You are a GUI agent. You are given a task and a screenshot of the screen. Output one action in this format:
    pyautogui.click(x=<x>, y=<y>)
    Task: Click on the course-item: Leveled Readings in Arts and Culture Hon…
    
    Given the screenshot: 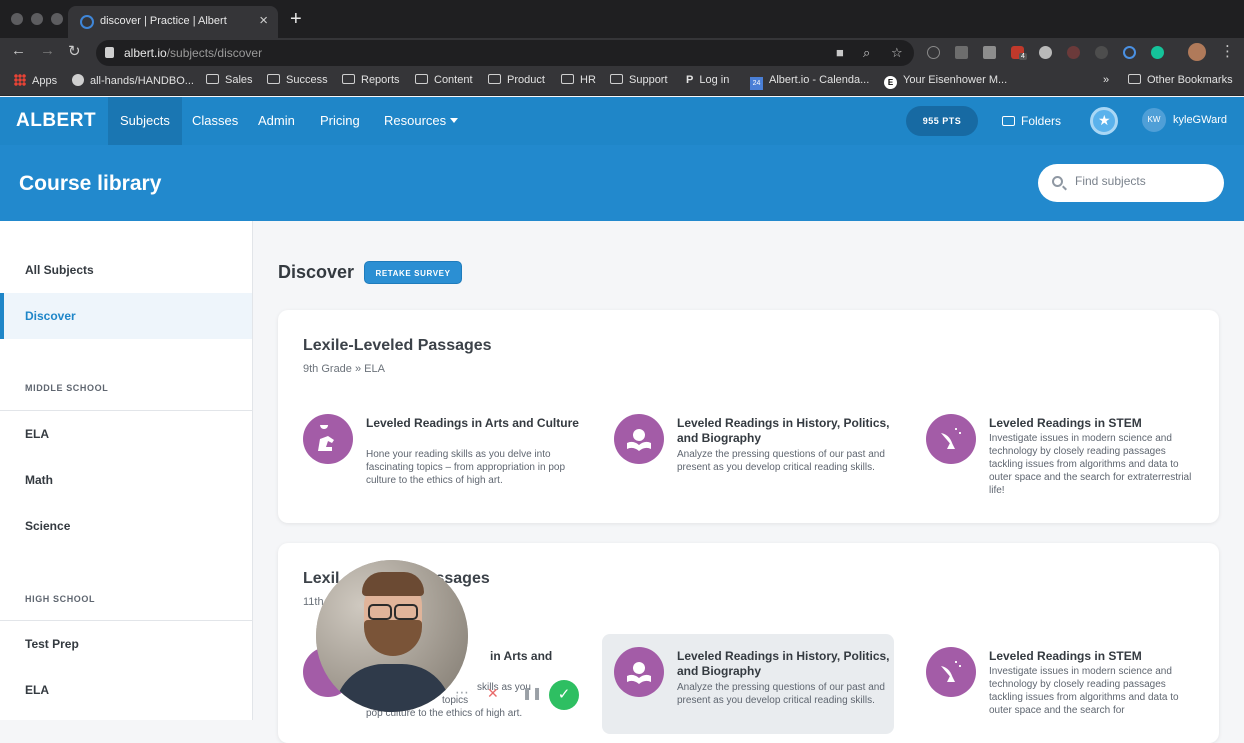 What is the action you would take?
    pyautogui.click(x=448, y=459)
    